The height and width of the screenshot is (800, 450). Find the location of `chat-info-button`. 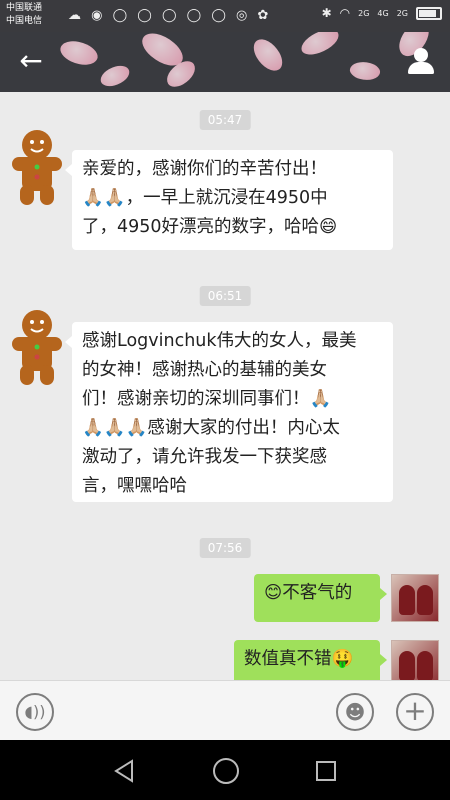

chat-info-button is located at coordinates (421, 61).